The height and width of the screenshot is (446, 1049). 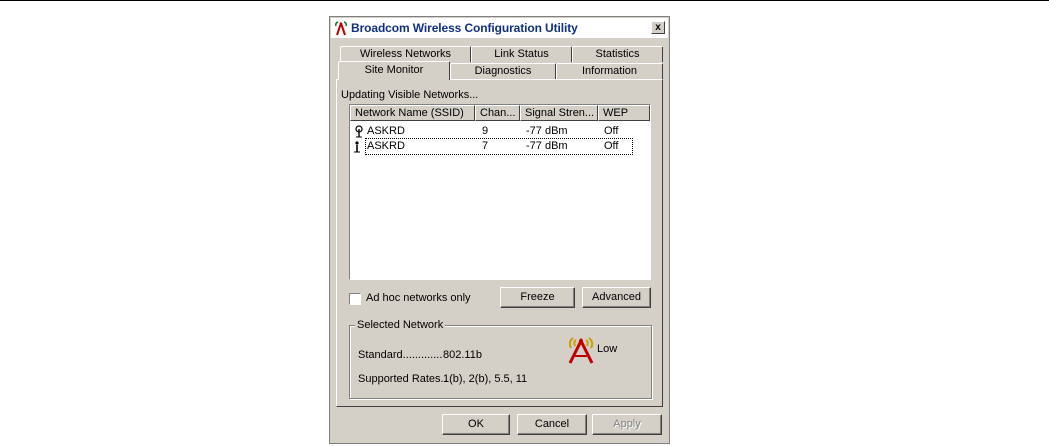 What do you see at coordinates (418, 298) in the screenshot?
I see `adhoc-only-label: Ad hoc networks only` at bounding box center [418, 298].